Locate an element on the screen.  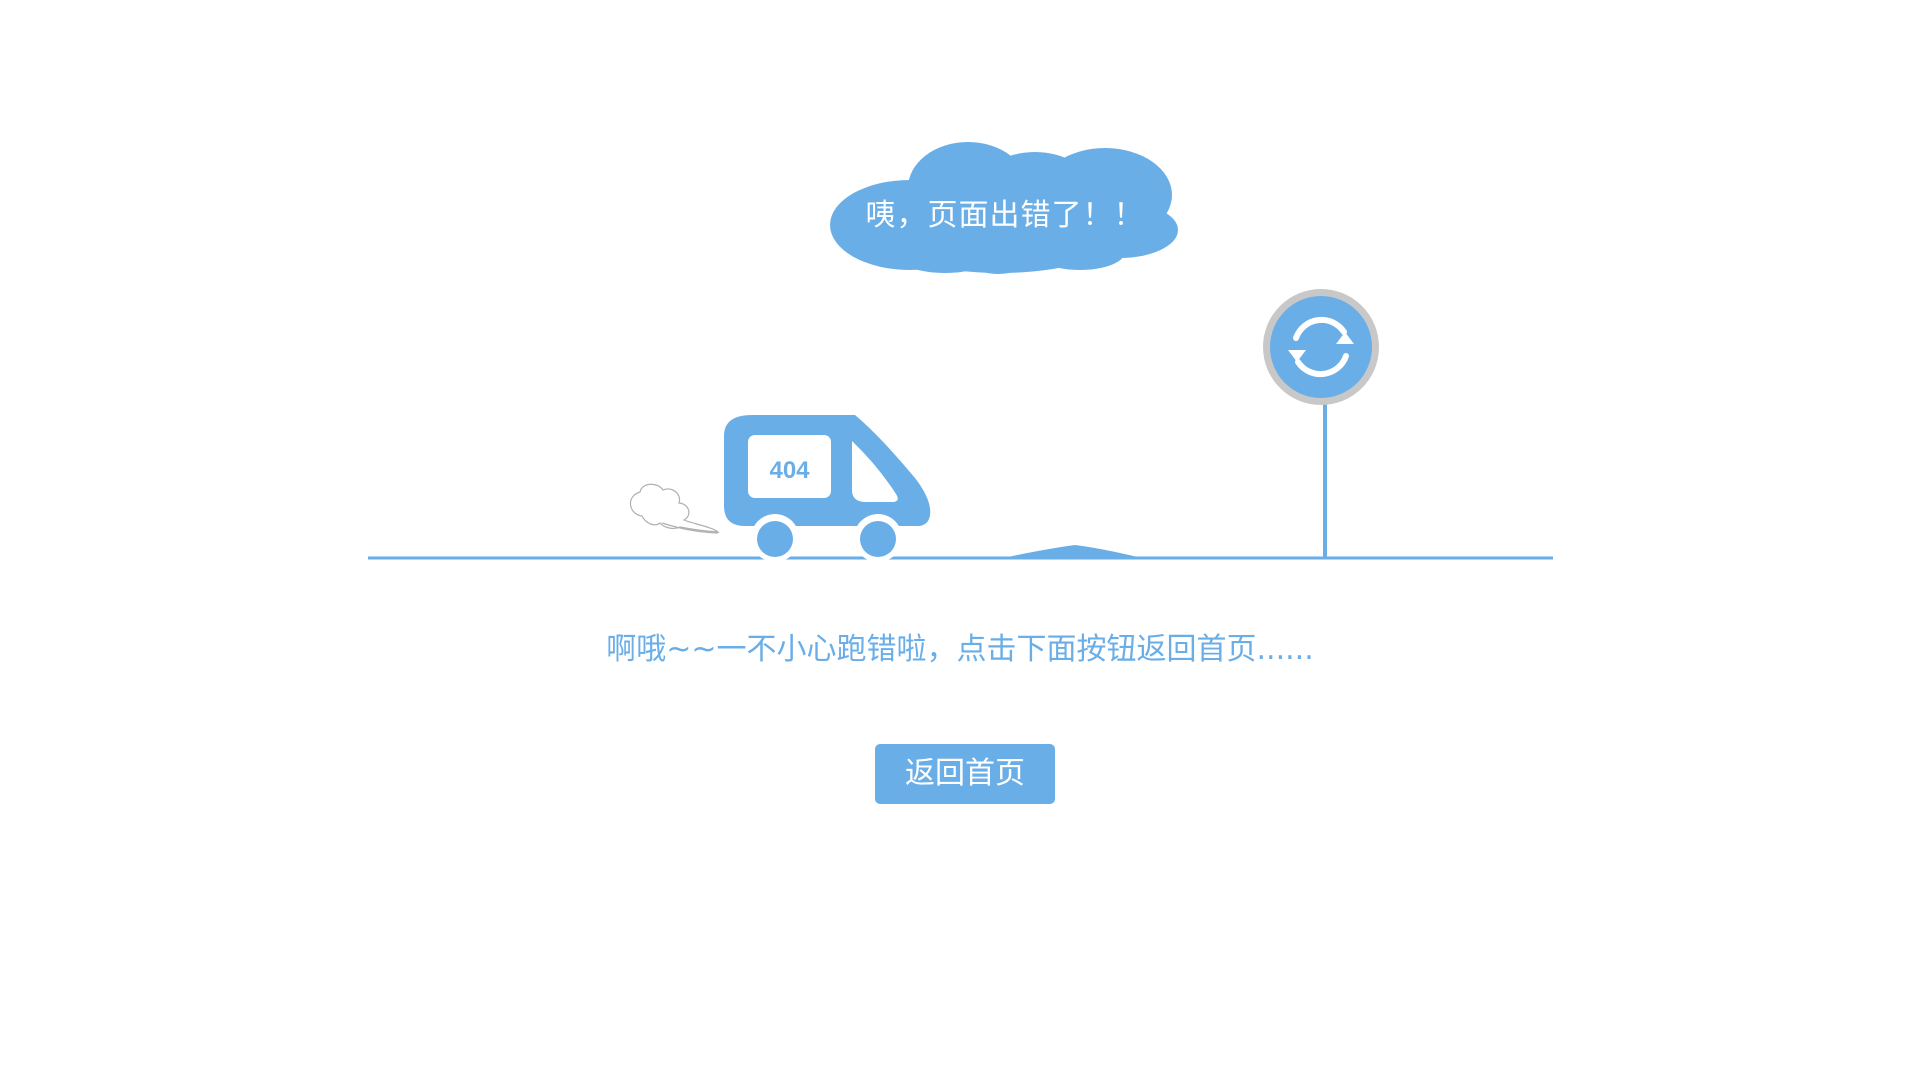
cloud-title: 咦，页面出错了！！ is located at coordinates (1005, 215).